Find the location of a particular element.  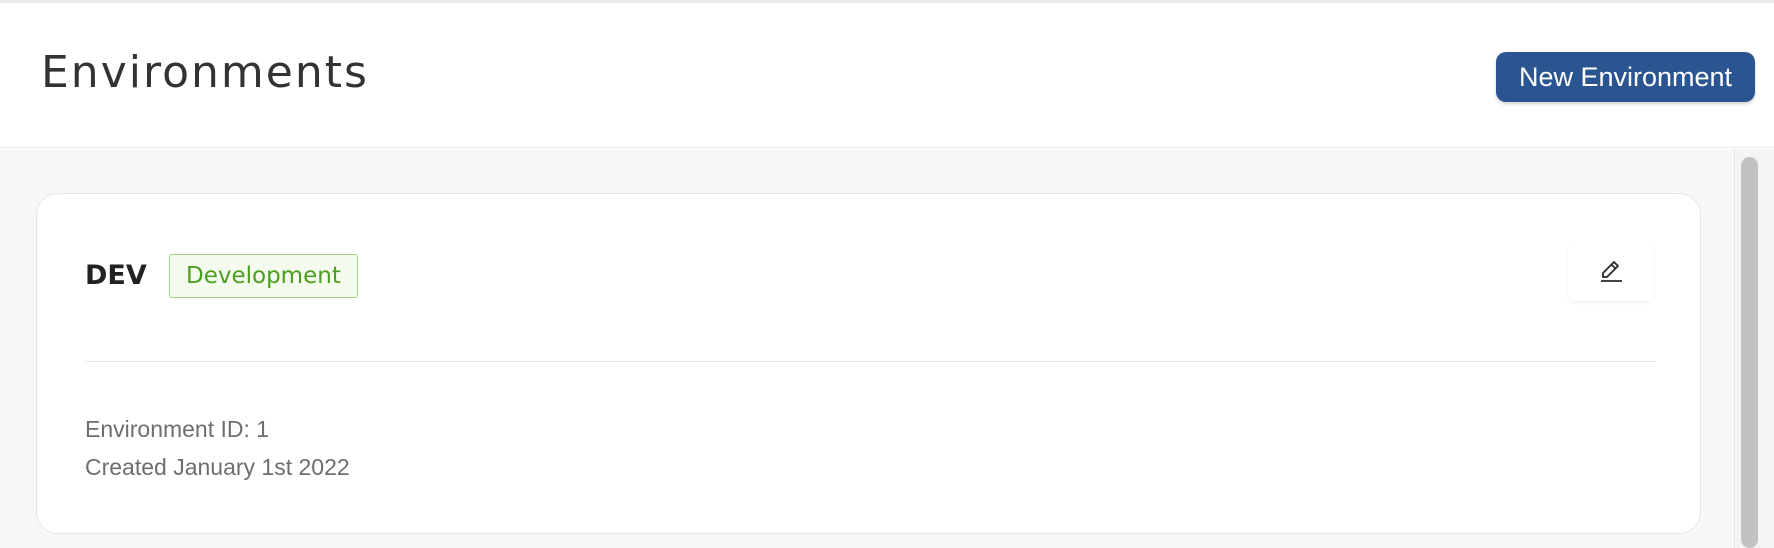

environment-name: DEV is located at coordinates (116, 275).